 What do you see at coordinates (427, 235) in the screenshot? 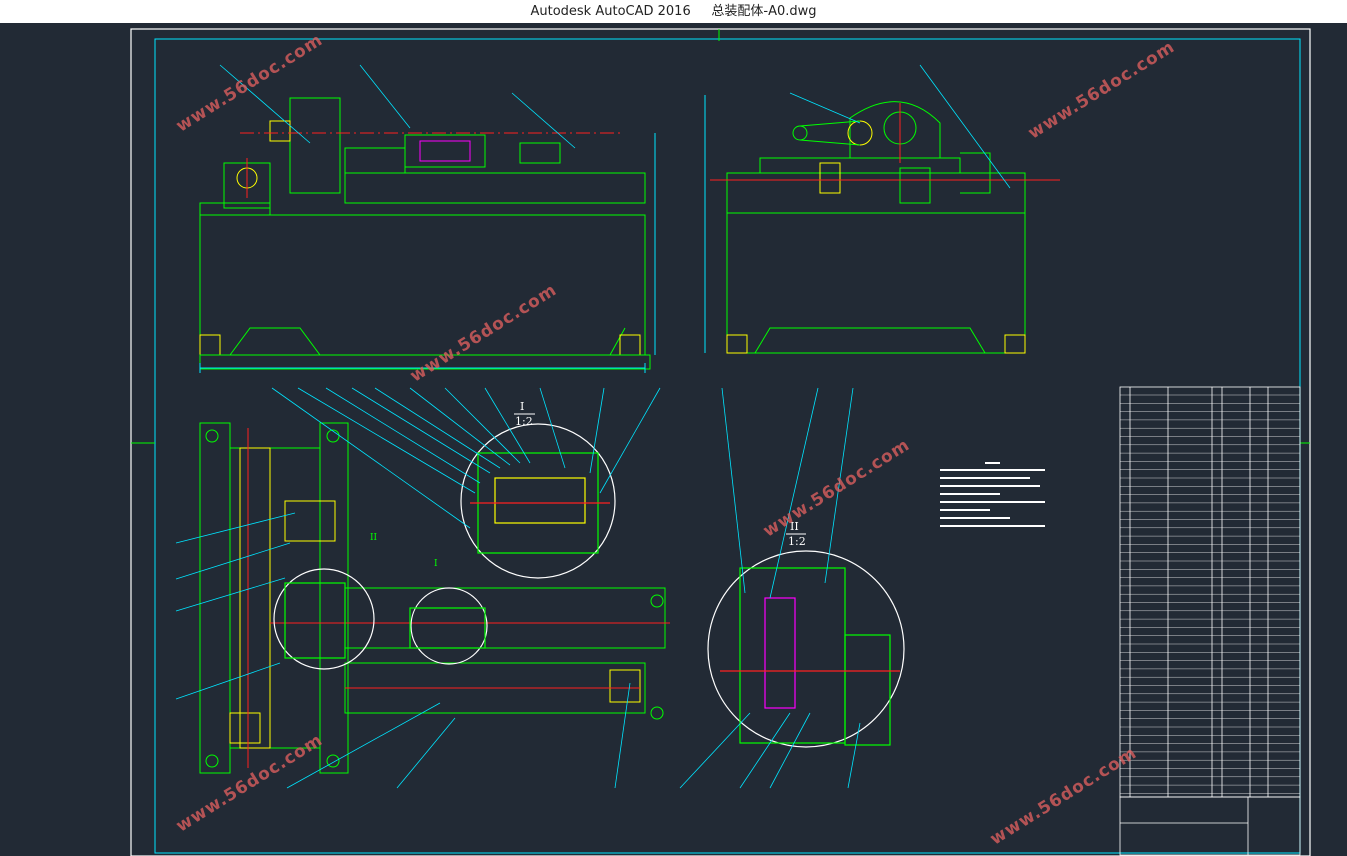
I see `front-view` at bounding box center [427, 235].